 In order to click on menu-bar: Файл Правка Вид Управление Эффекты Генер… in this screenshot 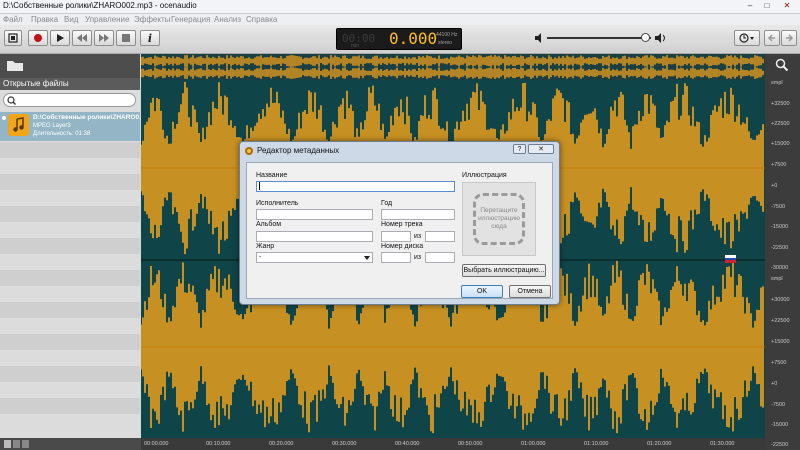, I will do `click(400, 19)`.